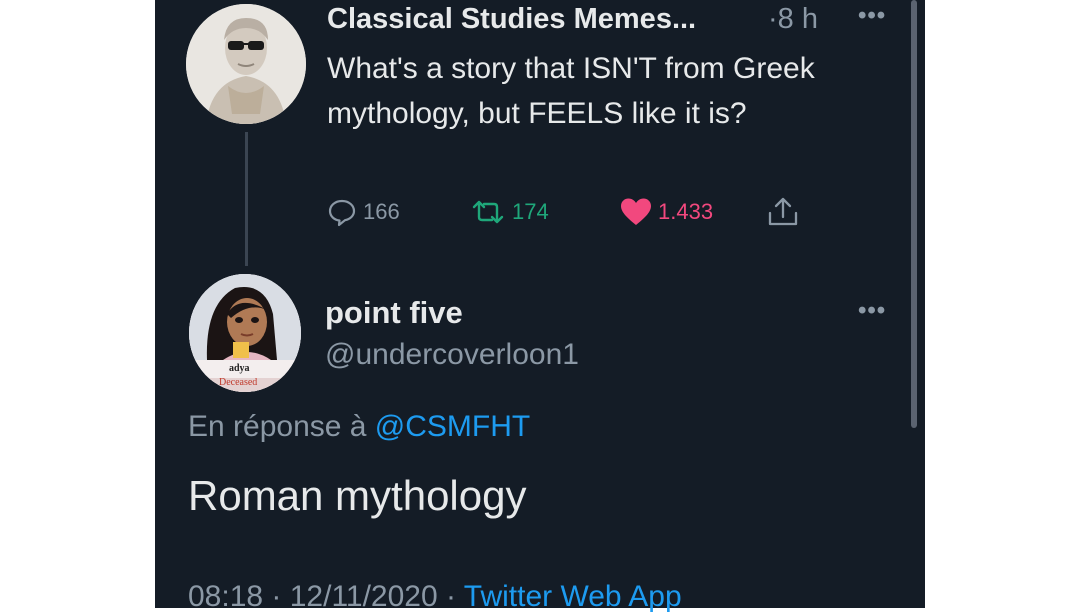 This screenshot has width=1080, height=614. I want to click on retweet-button: 174, so click(509, 212).